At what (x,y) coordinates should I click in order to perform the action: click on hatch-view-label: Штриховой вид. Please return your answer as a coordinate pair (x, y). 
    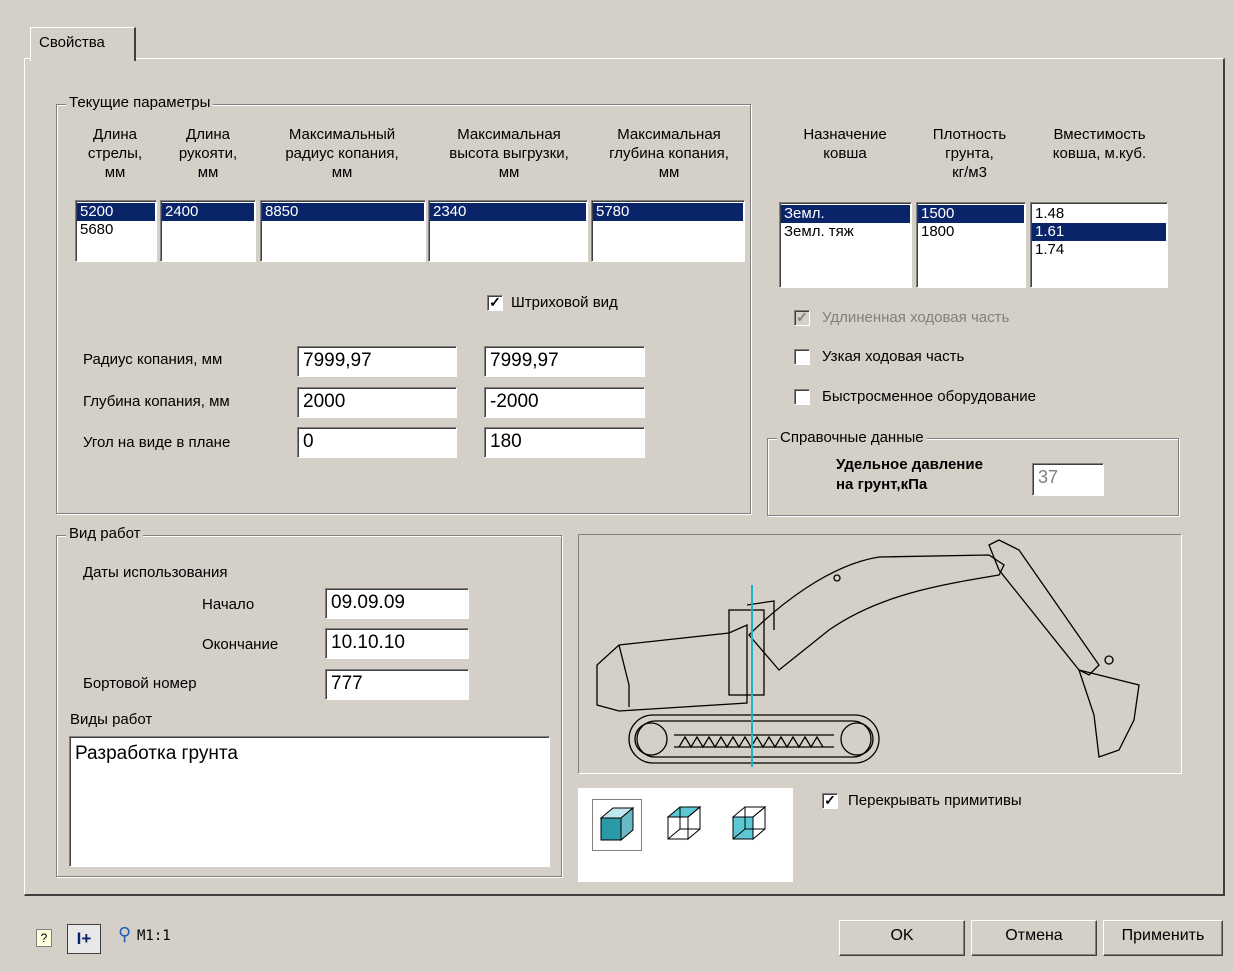
    Looking at the image, I should click on (564, 302).